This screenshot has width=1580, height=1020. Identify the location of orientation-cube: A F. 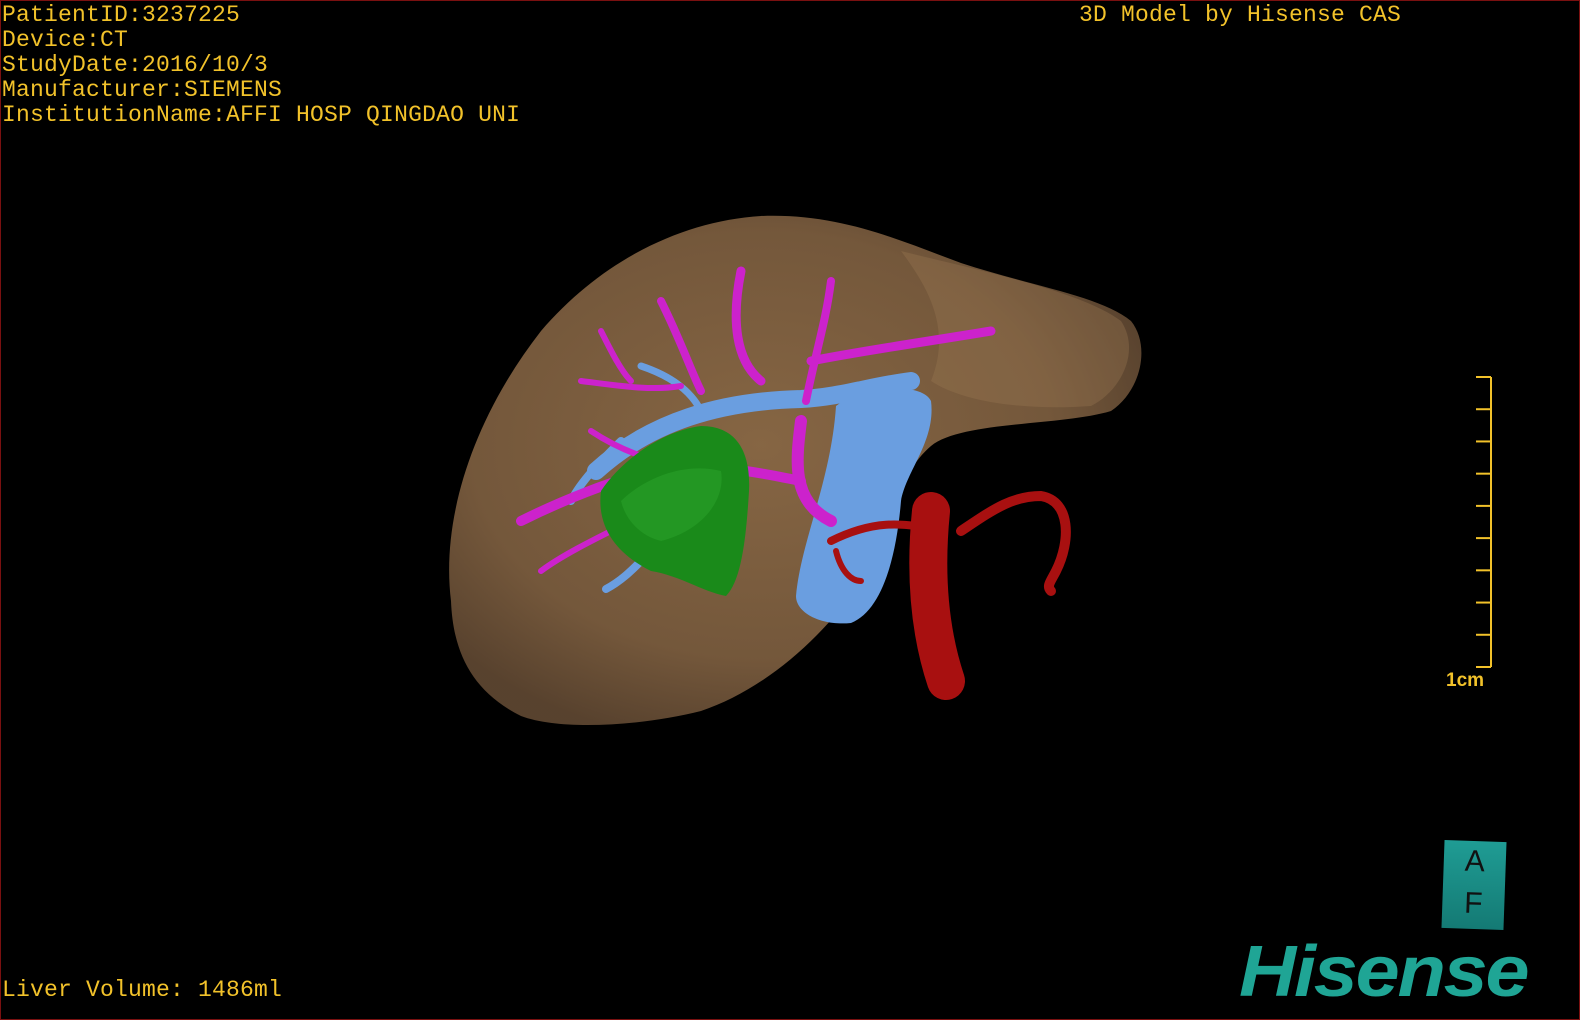
(1474, 885).